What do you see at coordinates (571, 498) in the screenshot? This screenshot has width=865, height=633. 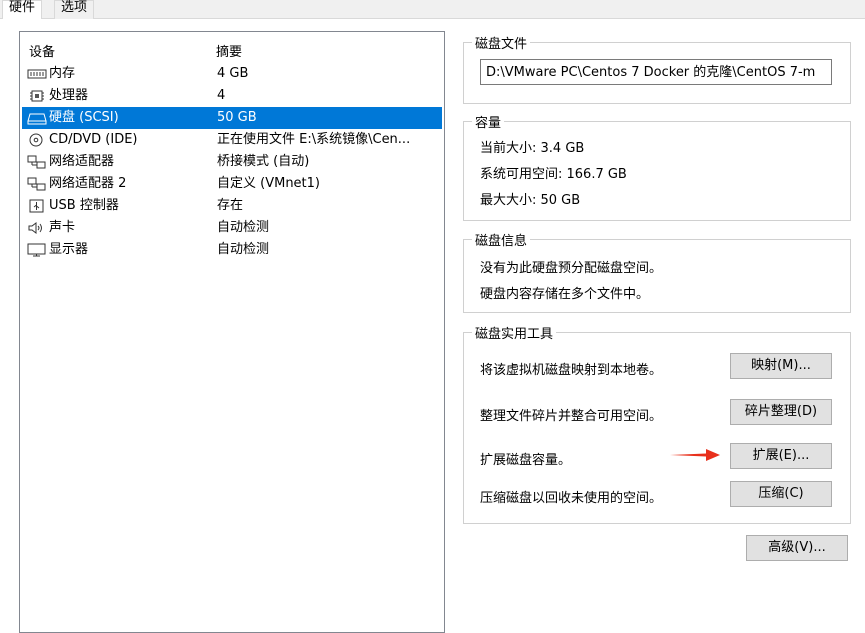 I see `compact-description: 压缩磁盘以回收未使用的空间。` at bounding box center [571, 498].